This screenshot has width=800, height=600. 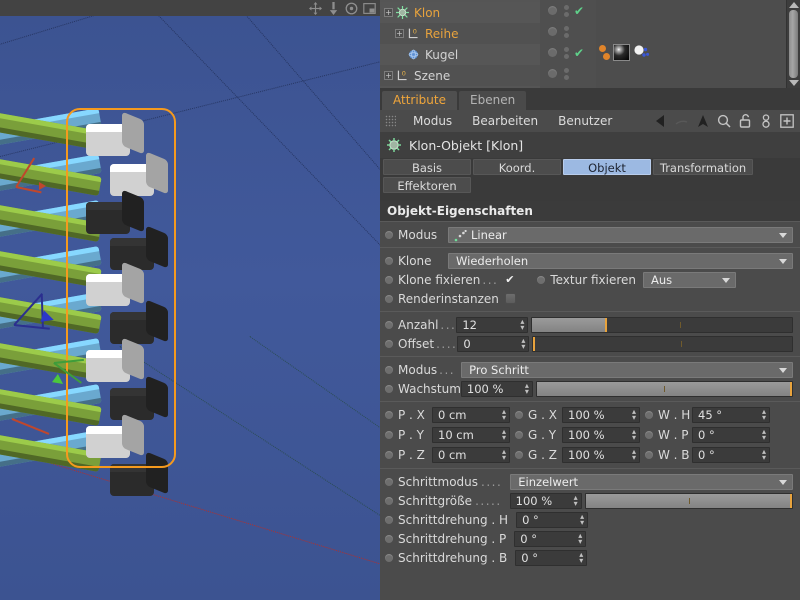 What do you see at coordinates (601, 435) in the screenshot?
I see `input-gy: 100 % ▴ ▾` at bounding box center [601, 435].